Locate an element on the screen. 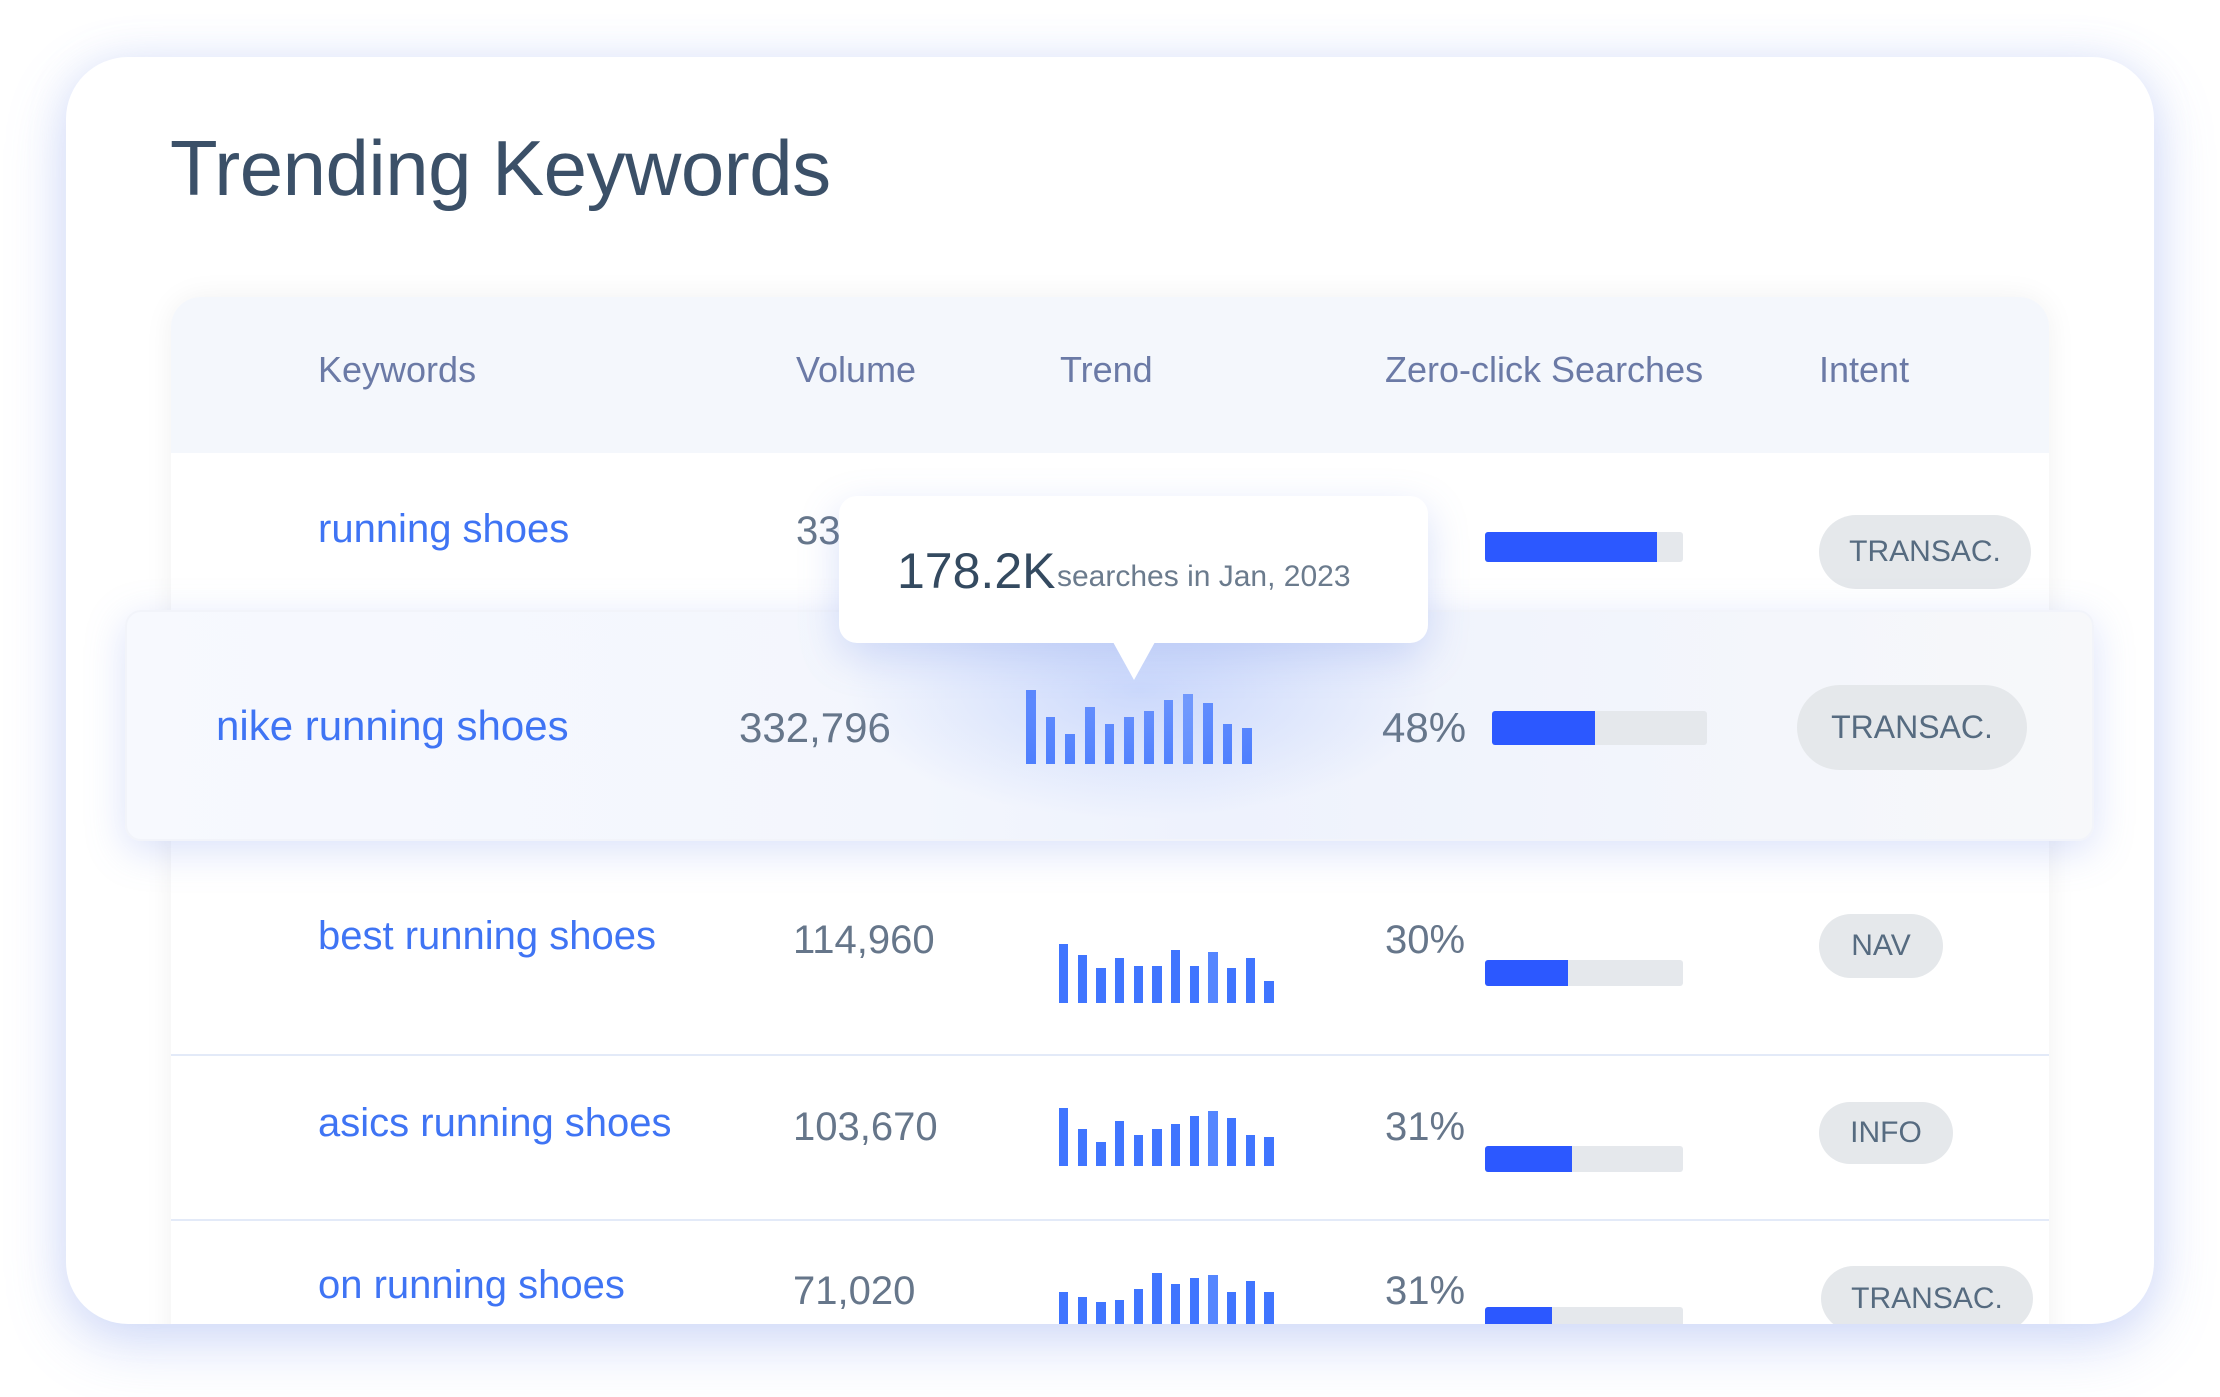 Image resolution: width=2220 pixels, height=1397 pixels. table-row-highlighted: nike running shoes 332,796 48% TRANSAC. is located at coordinates (1109, 725).